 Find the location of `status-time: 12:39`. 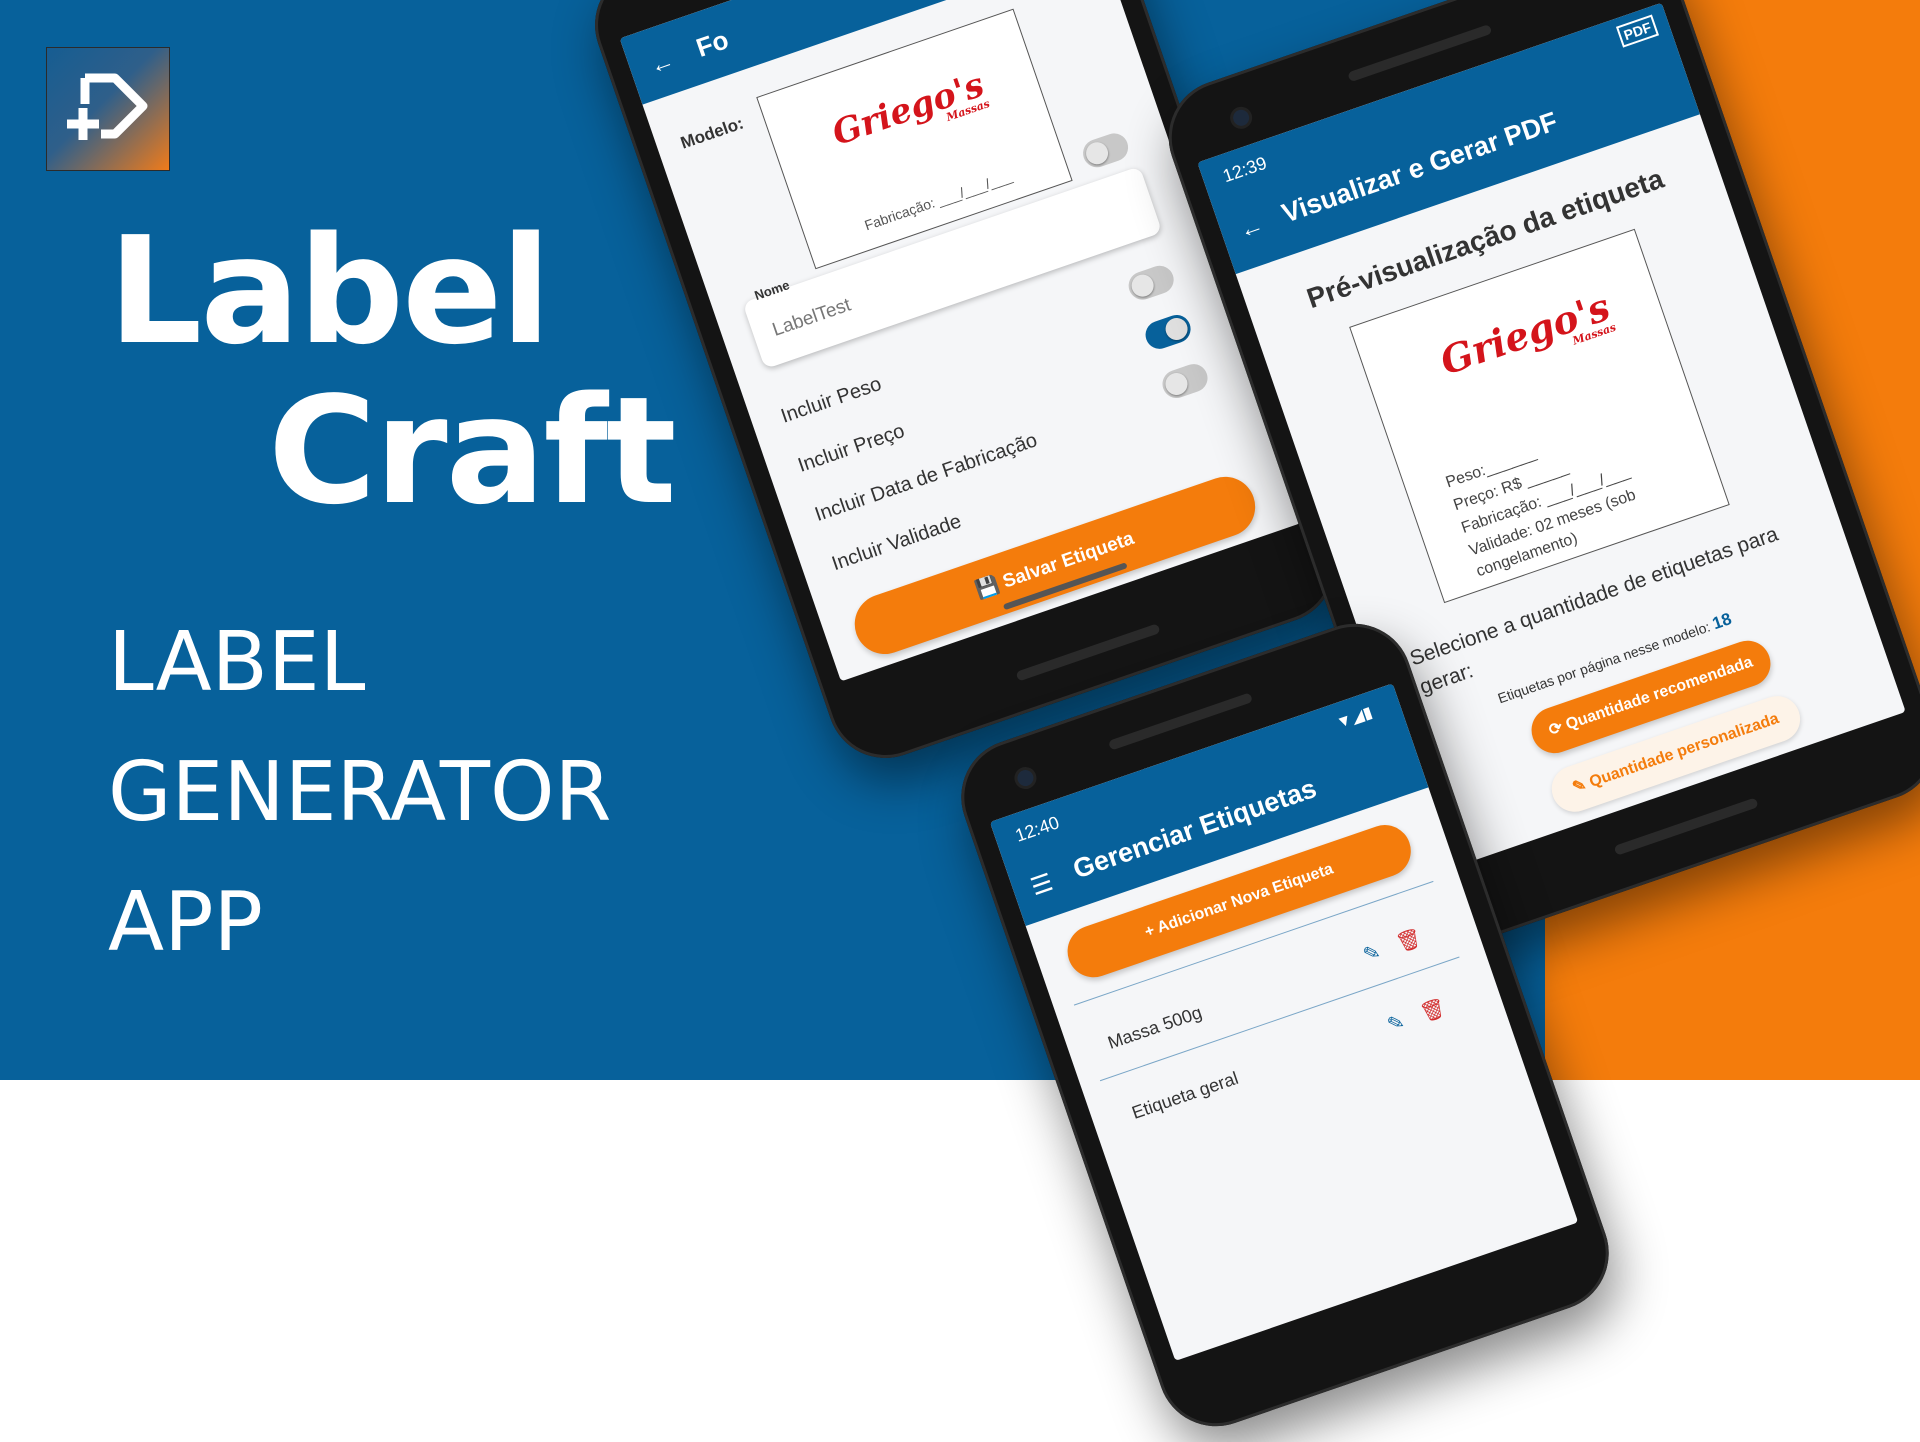

status-time: 12:39 is located at coordinates (1245, 169).